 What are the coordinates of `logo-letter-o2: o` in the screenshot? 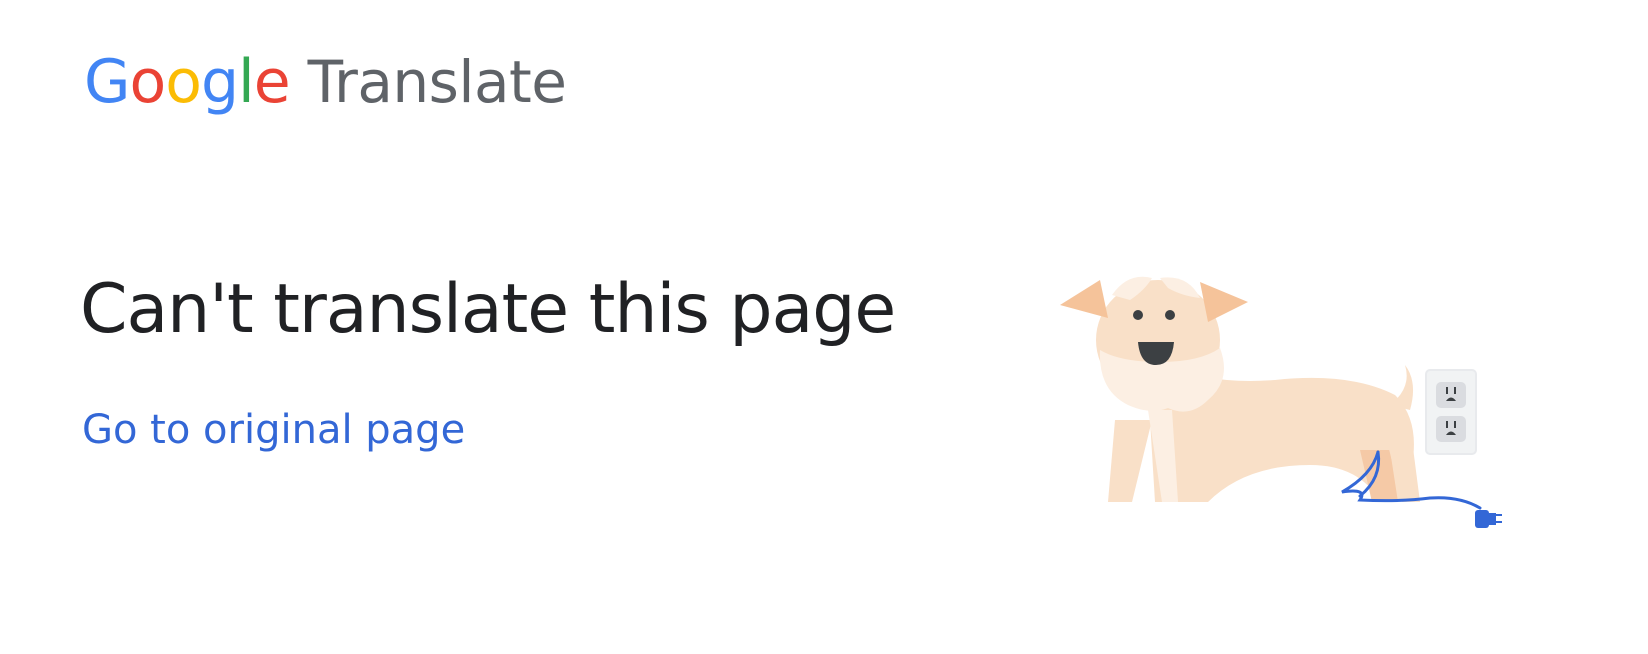 It's located at (183, 82).